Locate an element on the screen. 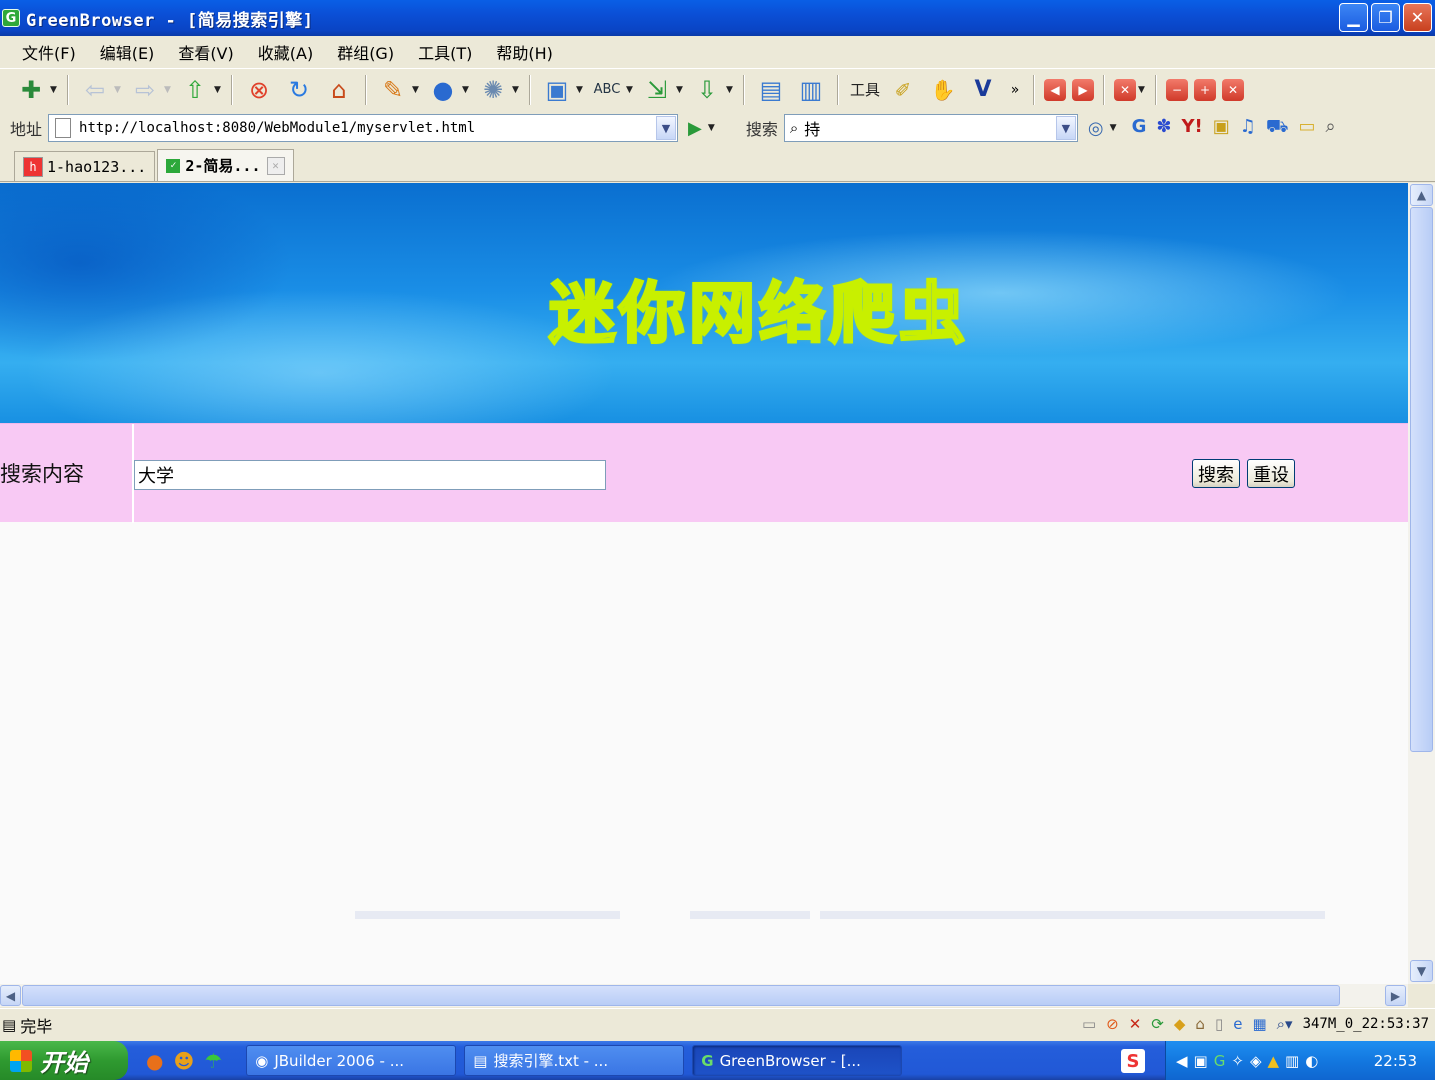 The image size is (1435, 1080). green-umbrella-icon: ☂ is located at coordinates (213, 1061).